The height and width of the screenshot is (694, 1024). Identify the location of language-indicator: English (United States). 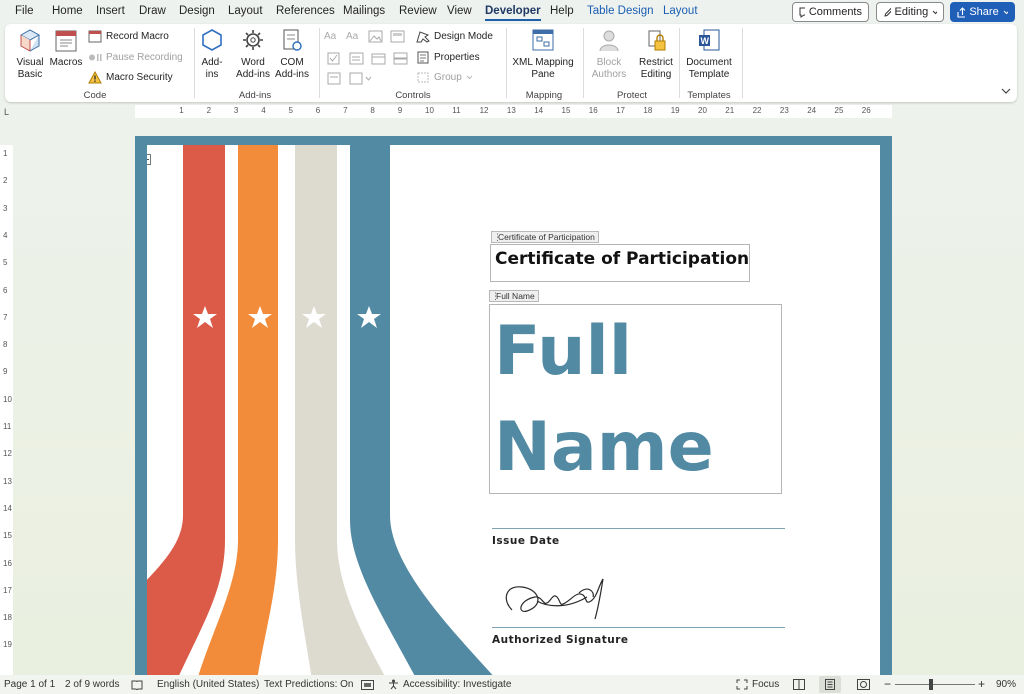
(208, 684).